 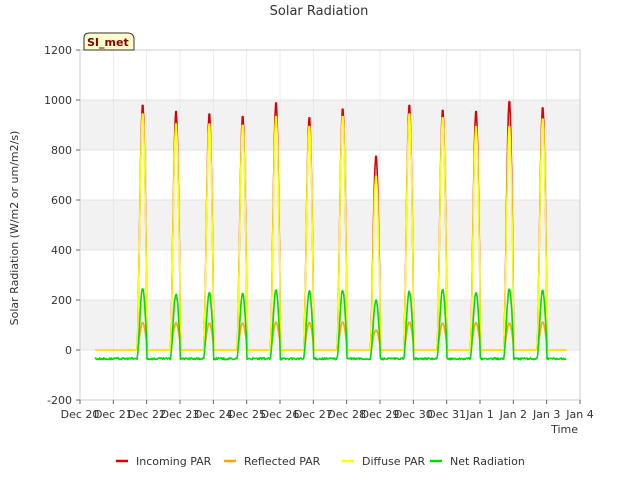 What do you see at coordinates (564, 429) in the screenshot?
I see `x-axis-label: Time` at bounding box center [564, 429].